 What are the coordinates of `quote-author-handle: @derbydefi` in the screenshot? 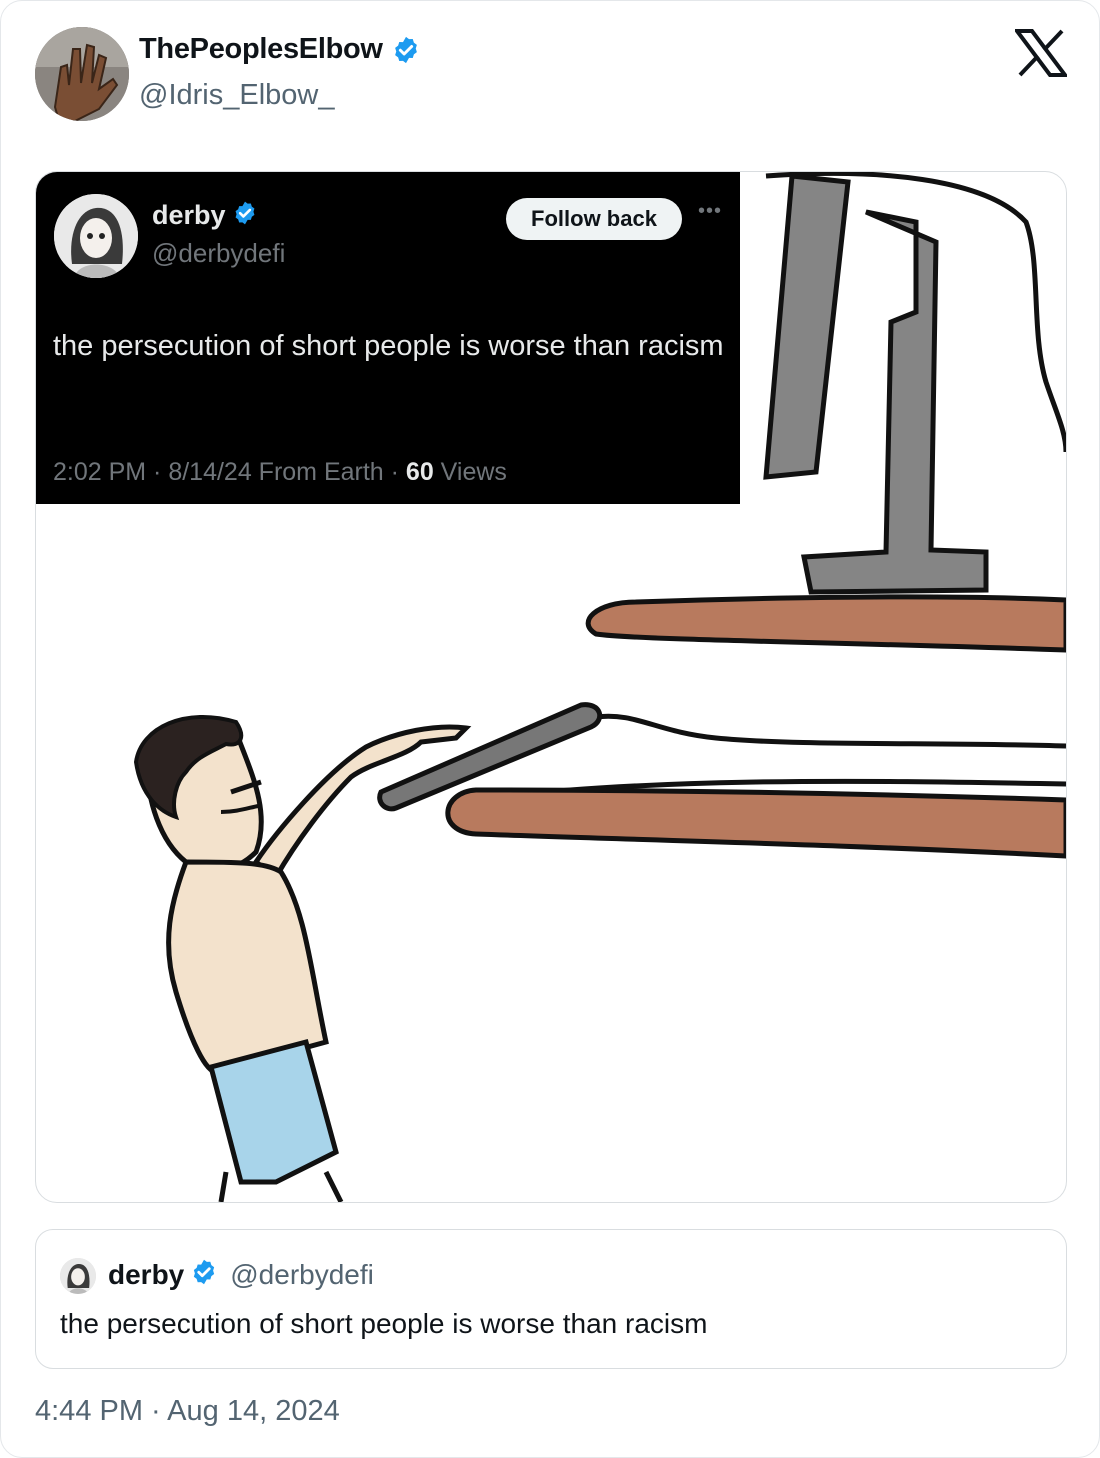 It's located at (302, 1275).